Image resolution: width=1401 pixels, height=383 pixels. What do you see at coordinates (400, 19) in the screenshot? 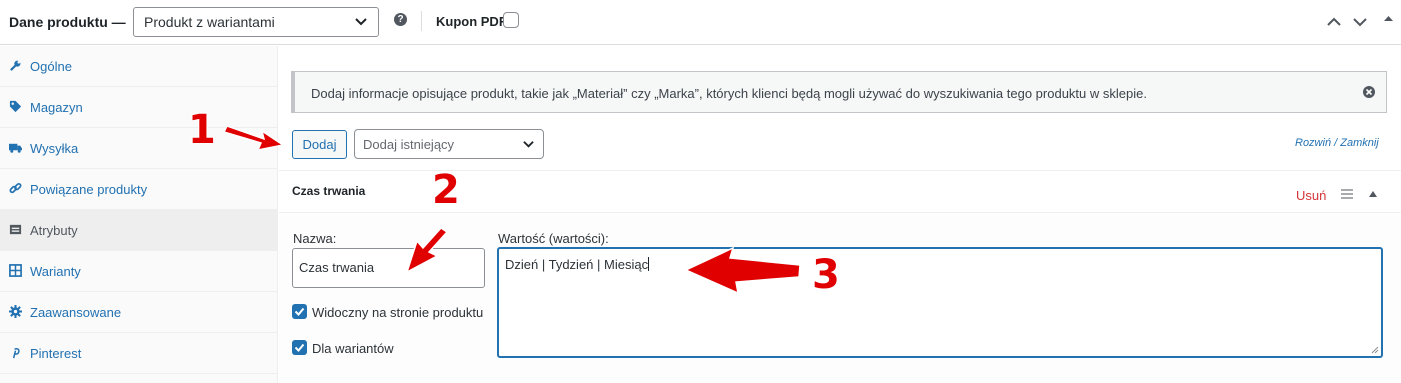
I see `help-icon: ?` at bounding box center [400, 19].